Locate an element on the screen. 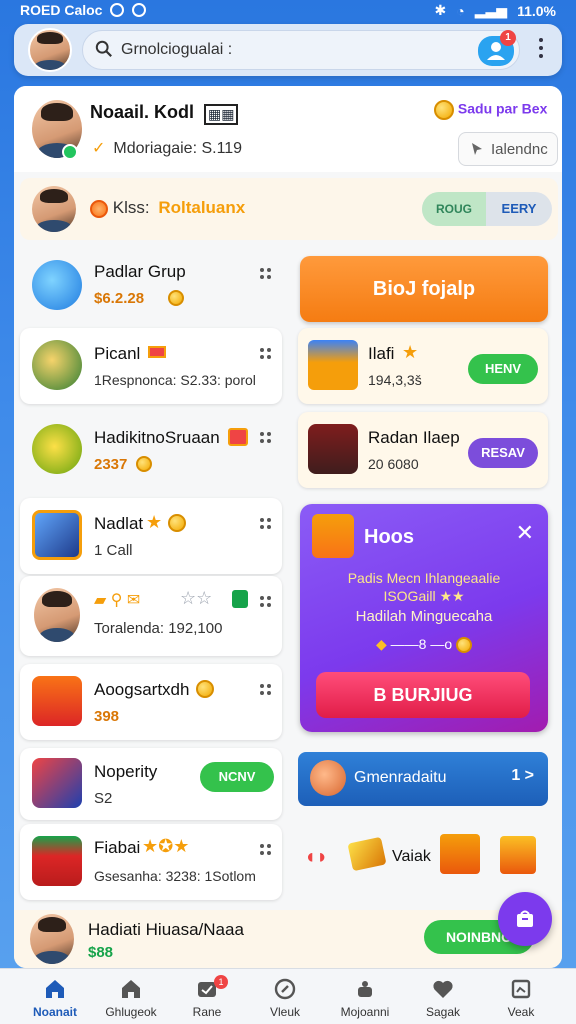 This screenshot has width=576, height=1024. globe-icon is located at coordinates (57, 285).